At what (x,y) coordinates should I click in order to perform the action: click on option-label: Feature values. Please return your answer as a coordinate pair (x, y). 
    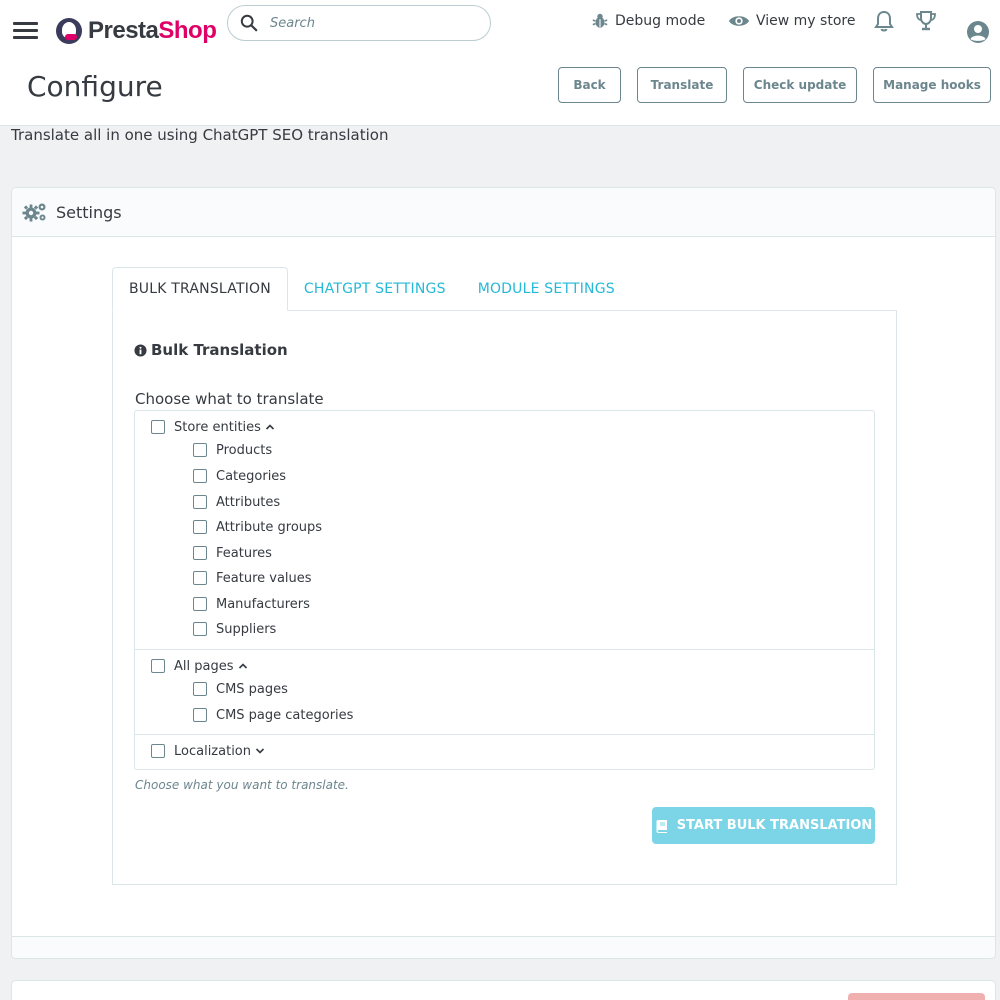
    Looking at the image, I should click on (264, 578).